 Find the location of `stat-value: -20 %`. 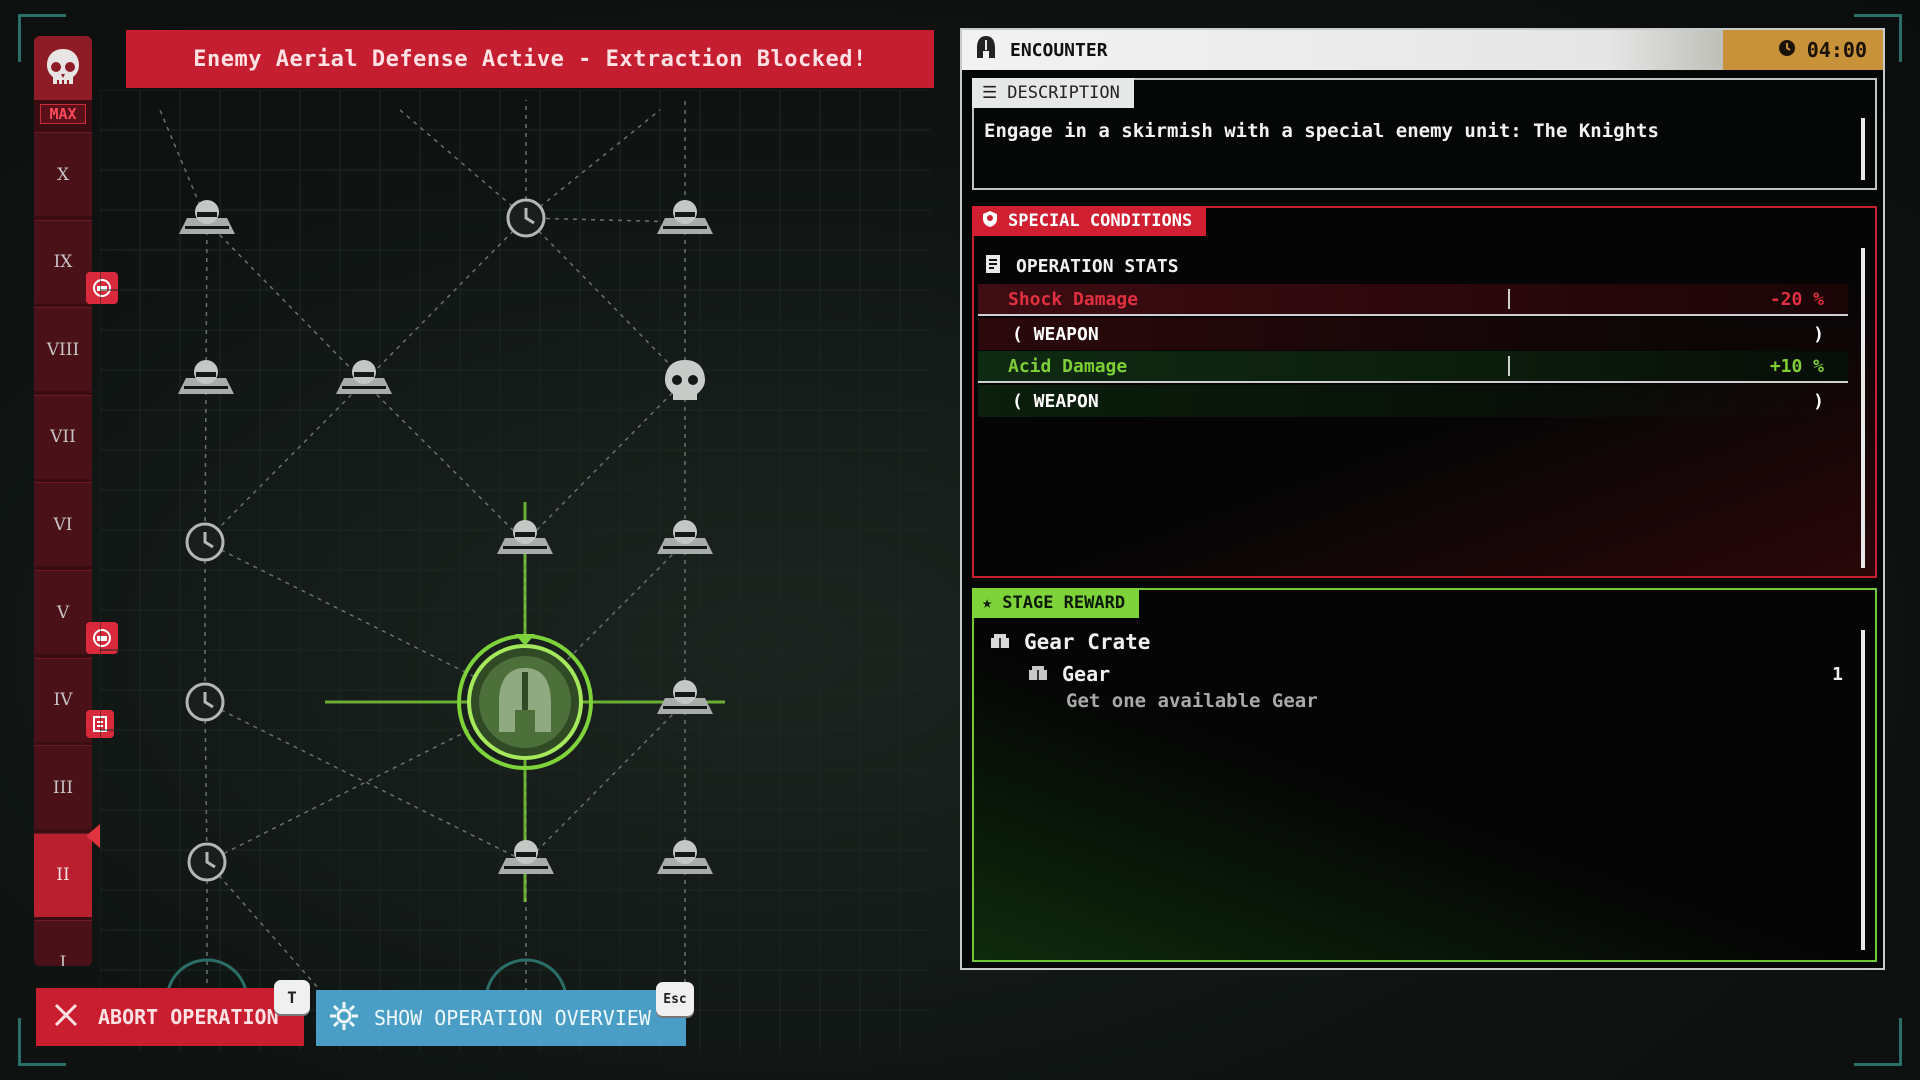

stat-value: -20 % is located at coordinates (1796, 299).